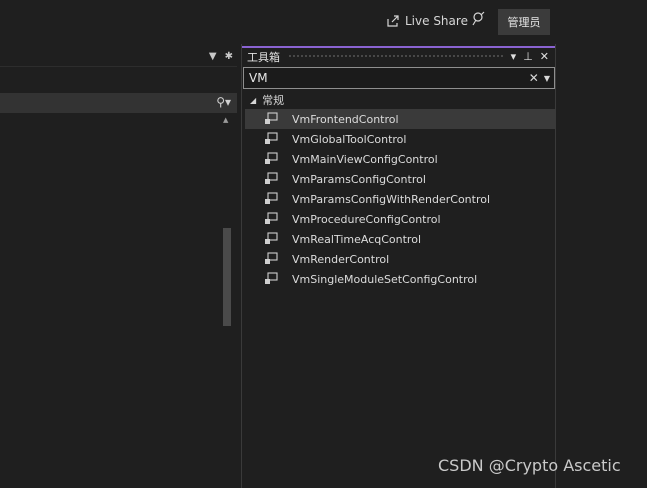 The width and height of the screenshot is (647, 488). I want to click on toolbox-item-label: VmParamsConfigWithRenderControl, so click(391, 199).